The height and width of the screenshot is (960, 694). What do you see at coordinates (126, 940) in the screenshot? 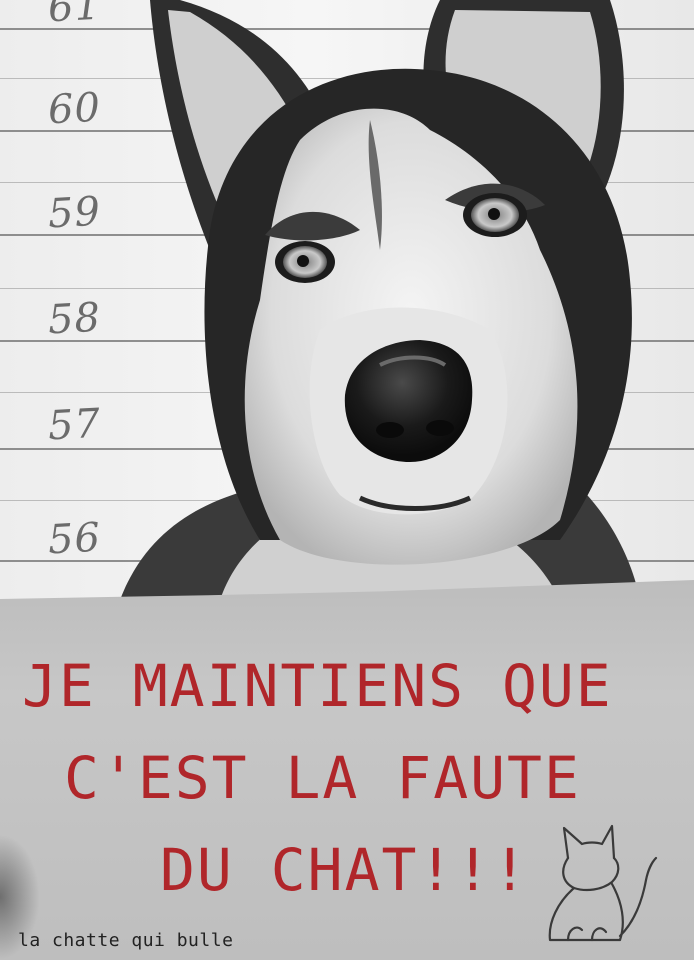
I see `artist-signature: la chatte qui bulle` at bounding box center [126, 940].